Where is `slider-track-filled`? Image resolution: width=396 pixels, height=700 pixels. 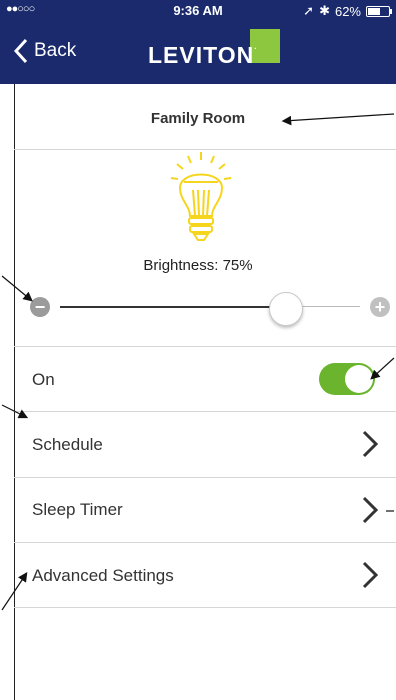
slider-track-filled is located at coordinates (172, 307).